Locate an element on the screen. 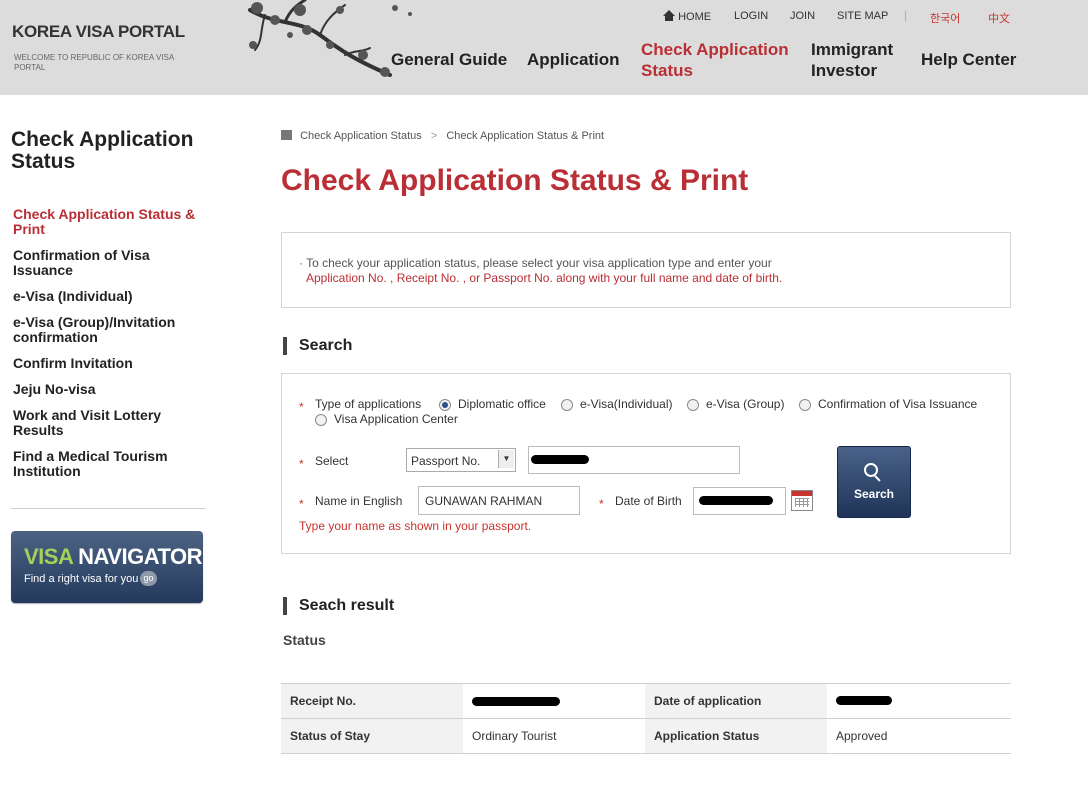 This screenshot has width=1088, height=789. go-badge: go is located at coordinates (148, 578).